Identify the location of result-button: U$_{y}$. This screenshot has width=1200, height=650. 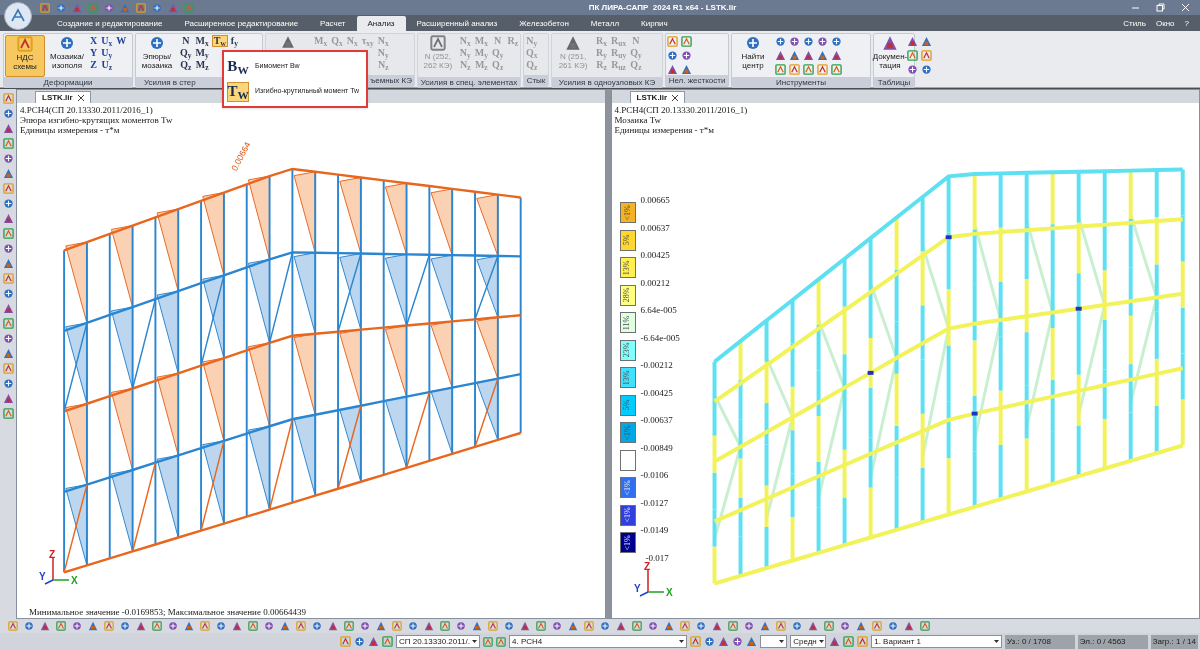
(107, 53).